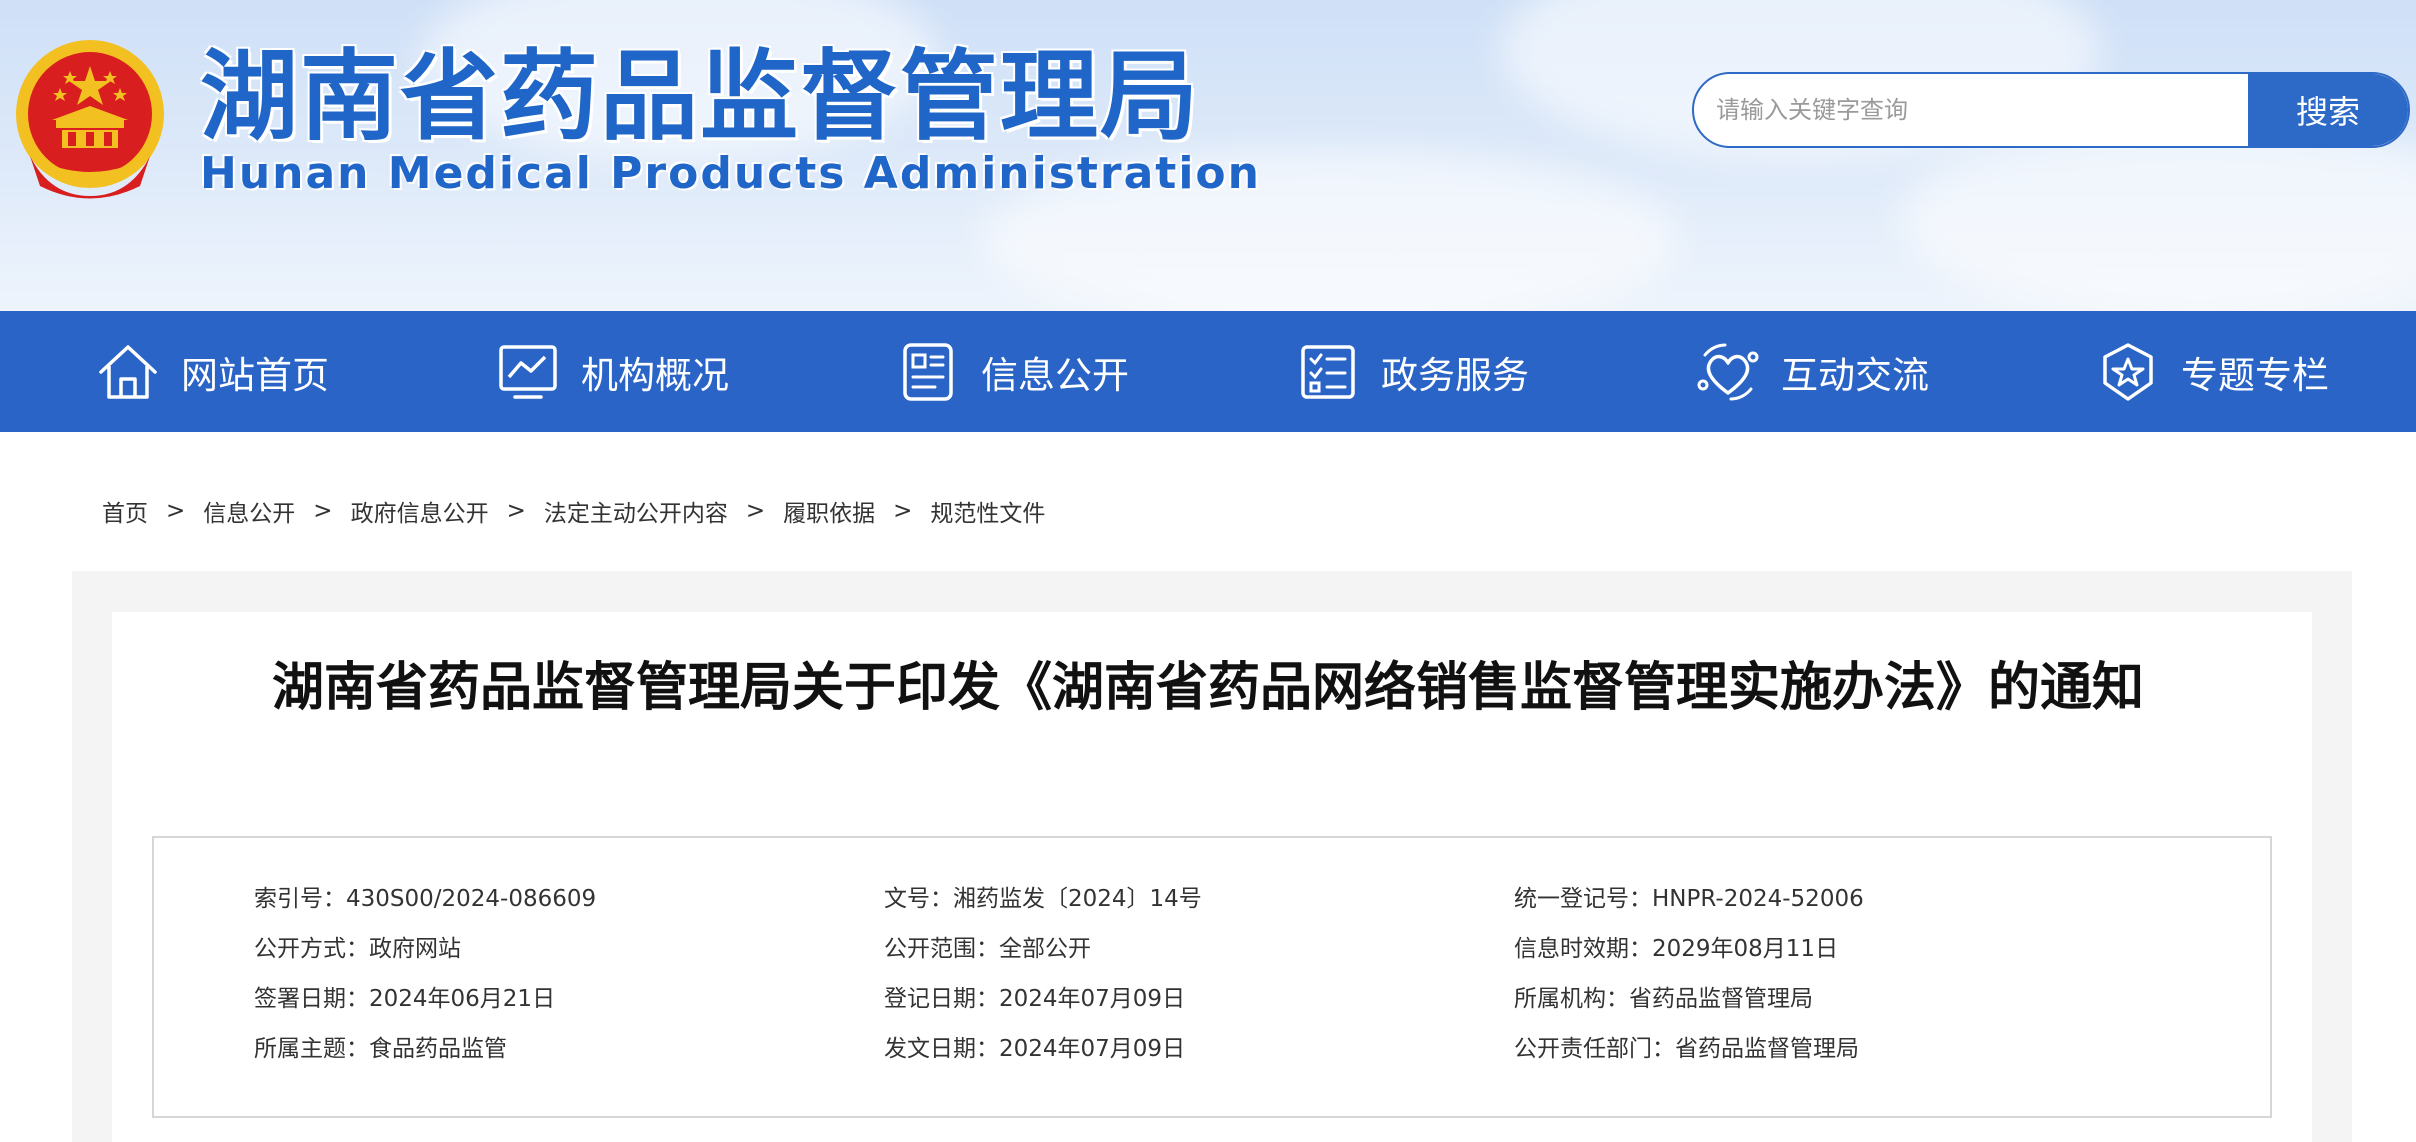 This screenshot has height=1142, width=2416. I want to click on breadcrumb-link: 规范性文件, so click(987, 511).